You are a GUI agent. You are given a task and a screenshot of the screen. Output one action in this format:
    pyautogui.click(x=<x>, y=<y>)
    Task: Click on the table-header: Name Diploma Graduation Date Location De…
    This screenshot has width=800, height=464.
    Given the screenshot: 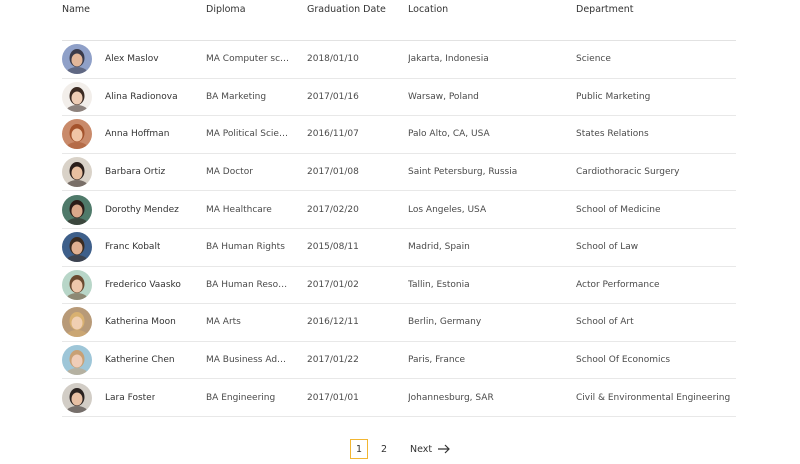 What is the action you would take?
    pyautogui.click(x=399, y=20)
    